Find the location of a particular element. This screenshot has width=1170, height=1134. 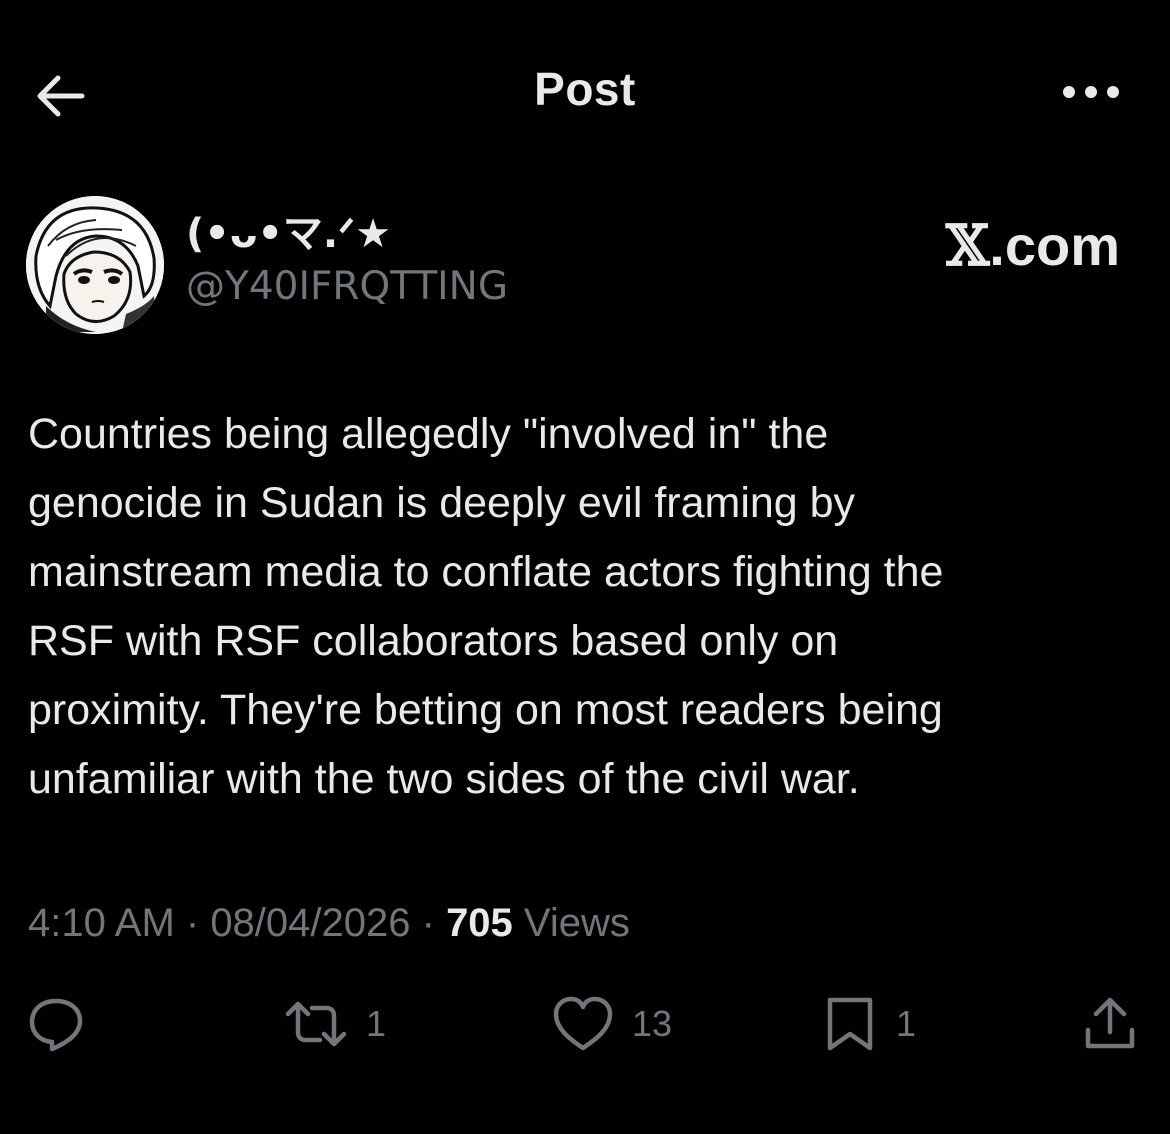

bookmark-icon is located at coordinates (850, 1024).